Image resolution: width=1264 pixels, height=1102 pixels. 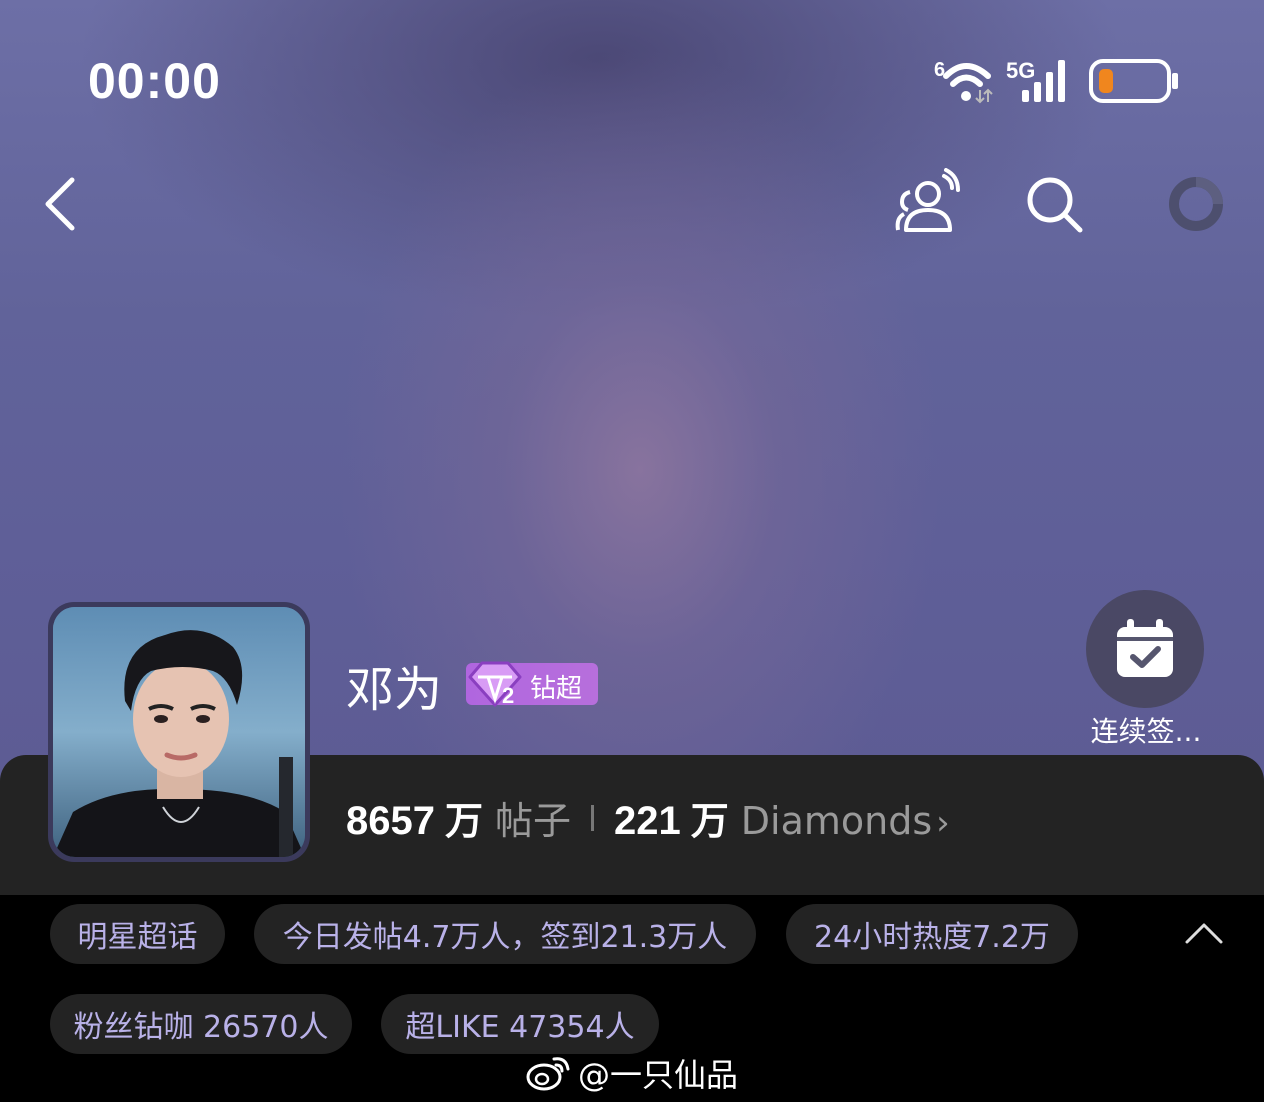 I want to click on tag-24h-heat: 24小时热度7.2万, so click(x=932, y=934).